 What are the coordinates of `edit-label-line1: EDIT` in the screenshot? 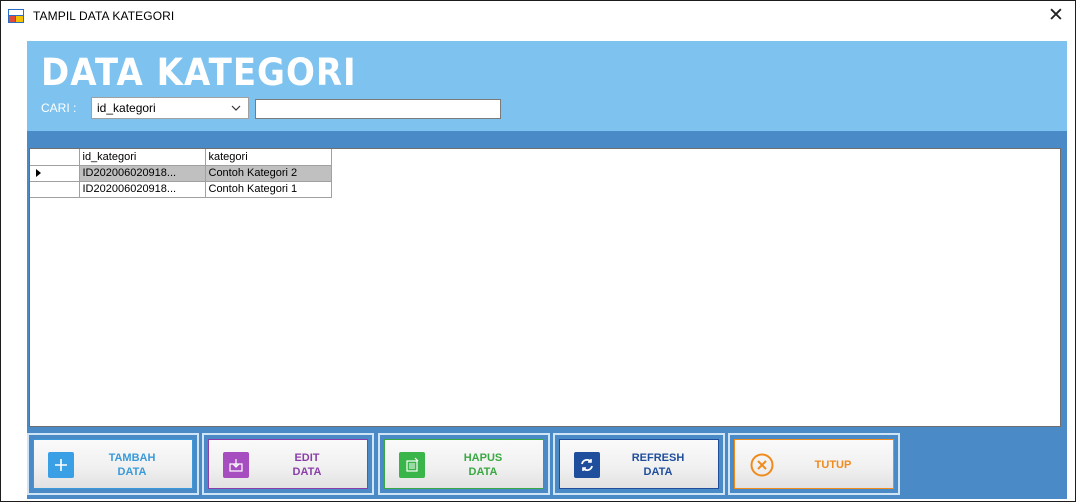 It's located at (307, 458).